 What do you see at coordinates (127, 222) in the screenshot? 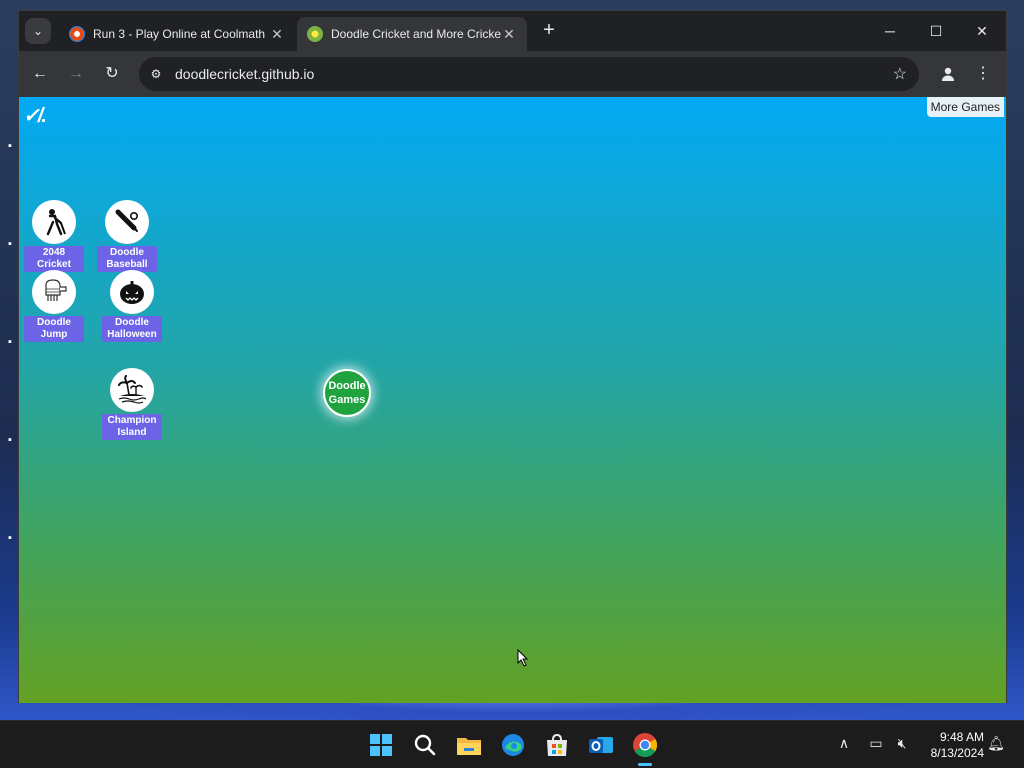
I see `baseball-bat-icon` at bounding box center [127, 222].